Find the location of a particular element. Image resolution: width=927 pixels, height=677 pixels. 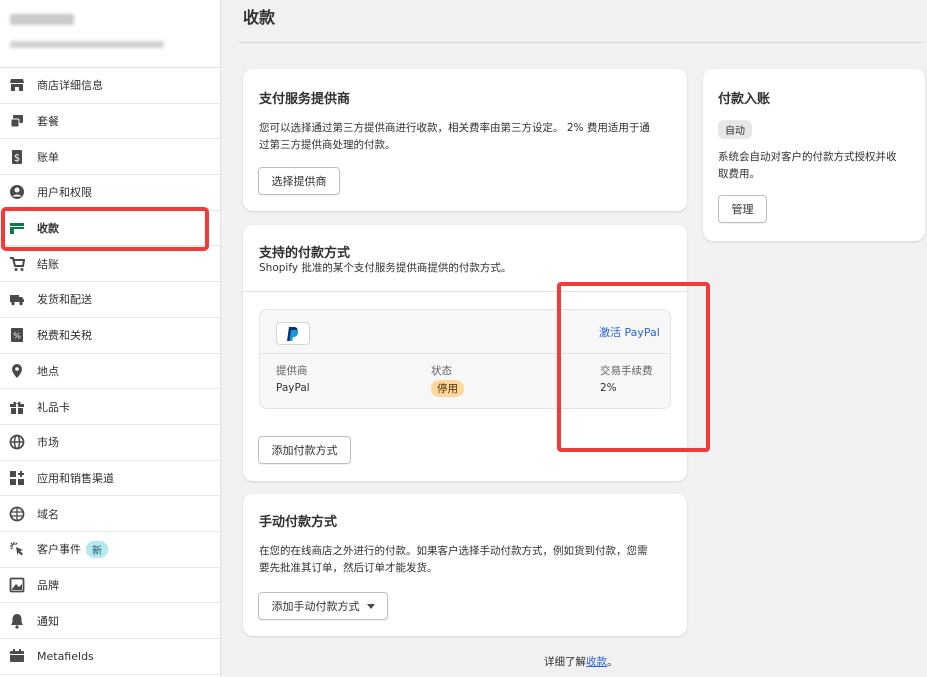

add-manual-payment-method-button: 添加手动付款方式 is located at coordinates (323, 606).